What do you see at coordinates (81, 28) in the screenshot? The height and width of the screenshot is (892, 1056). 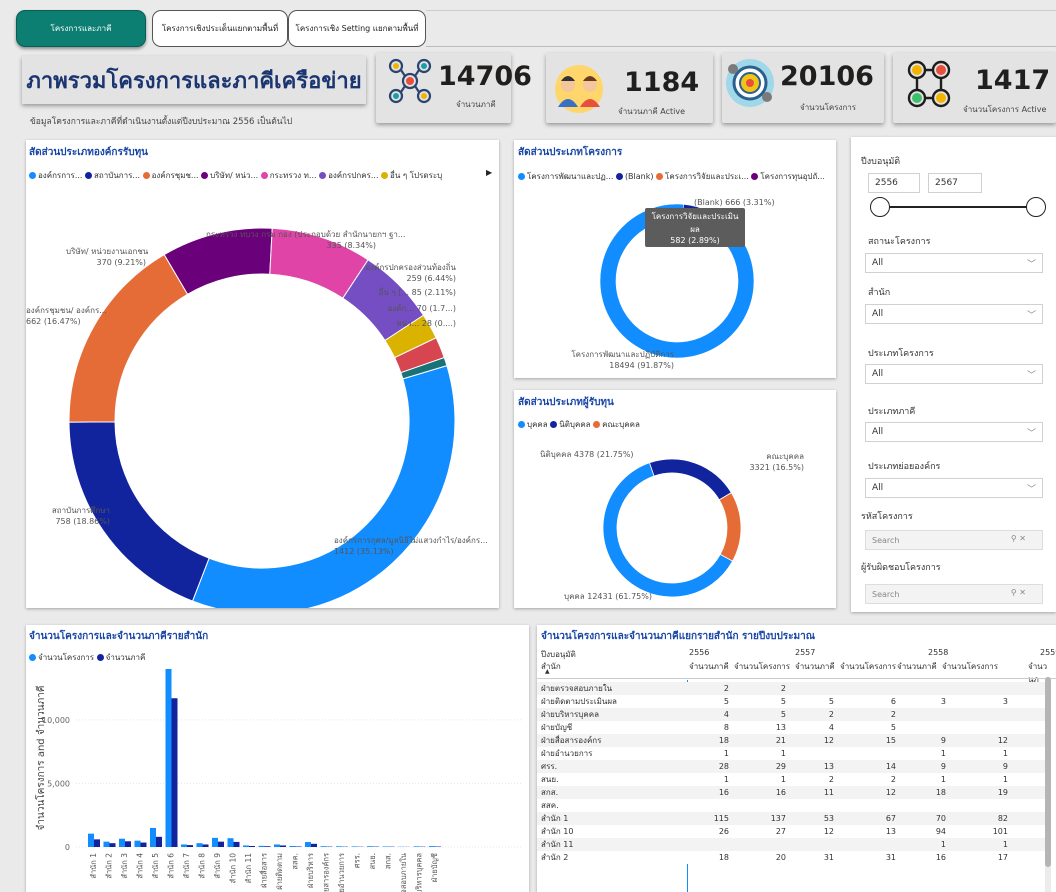 I see `tab-projects-partners: โครงการและภาคี` at bounding box center [81, 28].